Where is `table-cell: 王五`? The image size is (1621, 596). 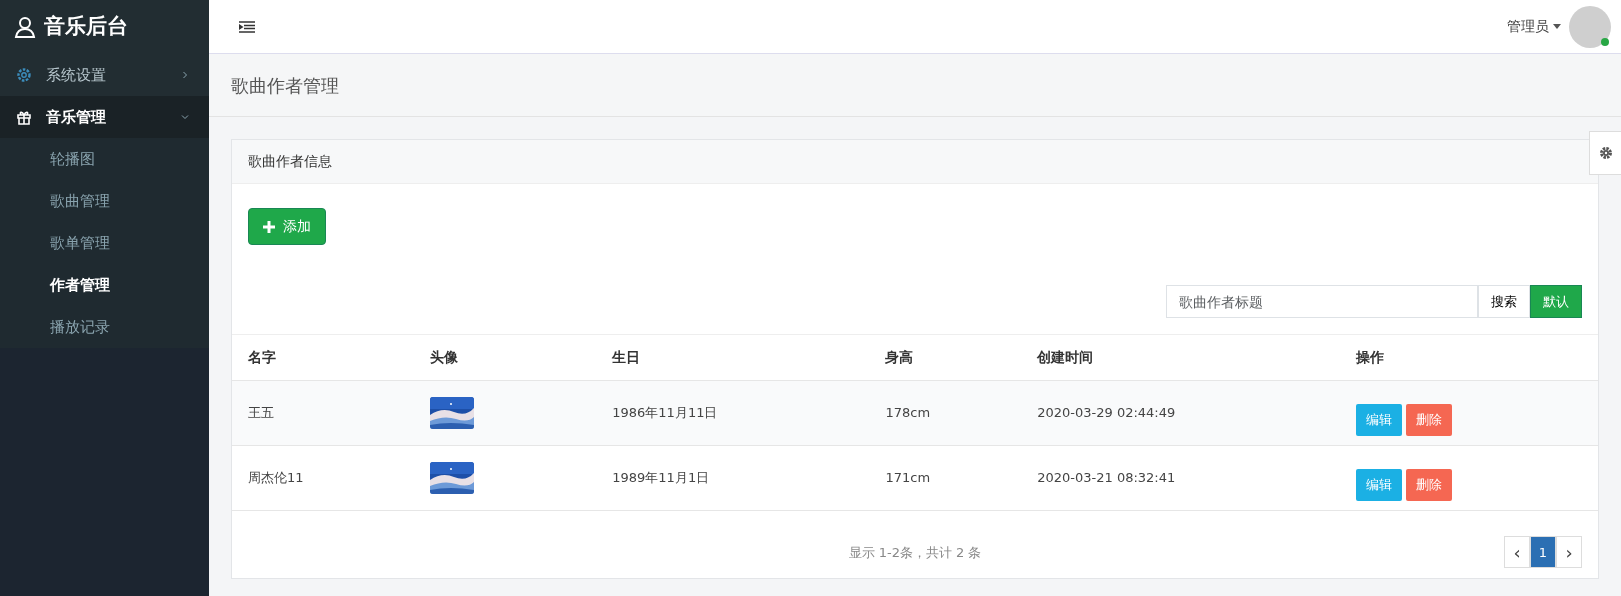 table-cell: 王五 is located at coordinates (323, 413).